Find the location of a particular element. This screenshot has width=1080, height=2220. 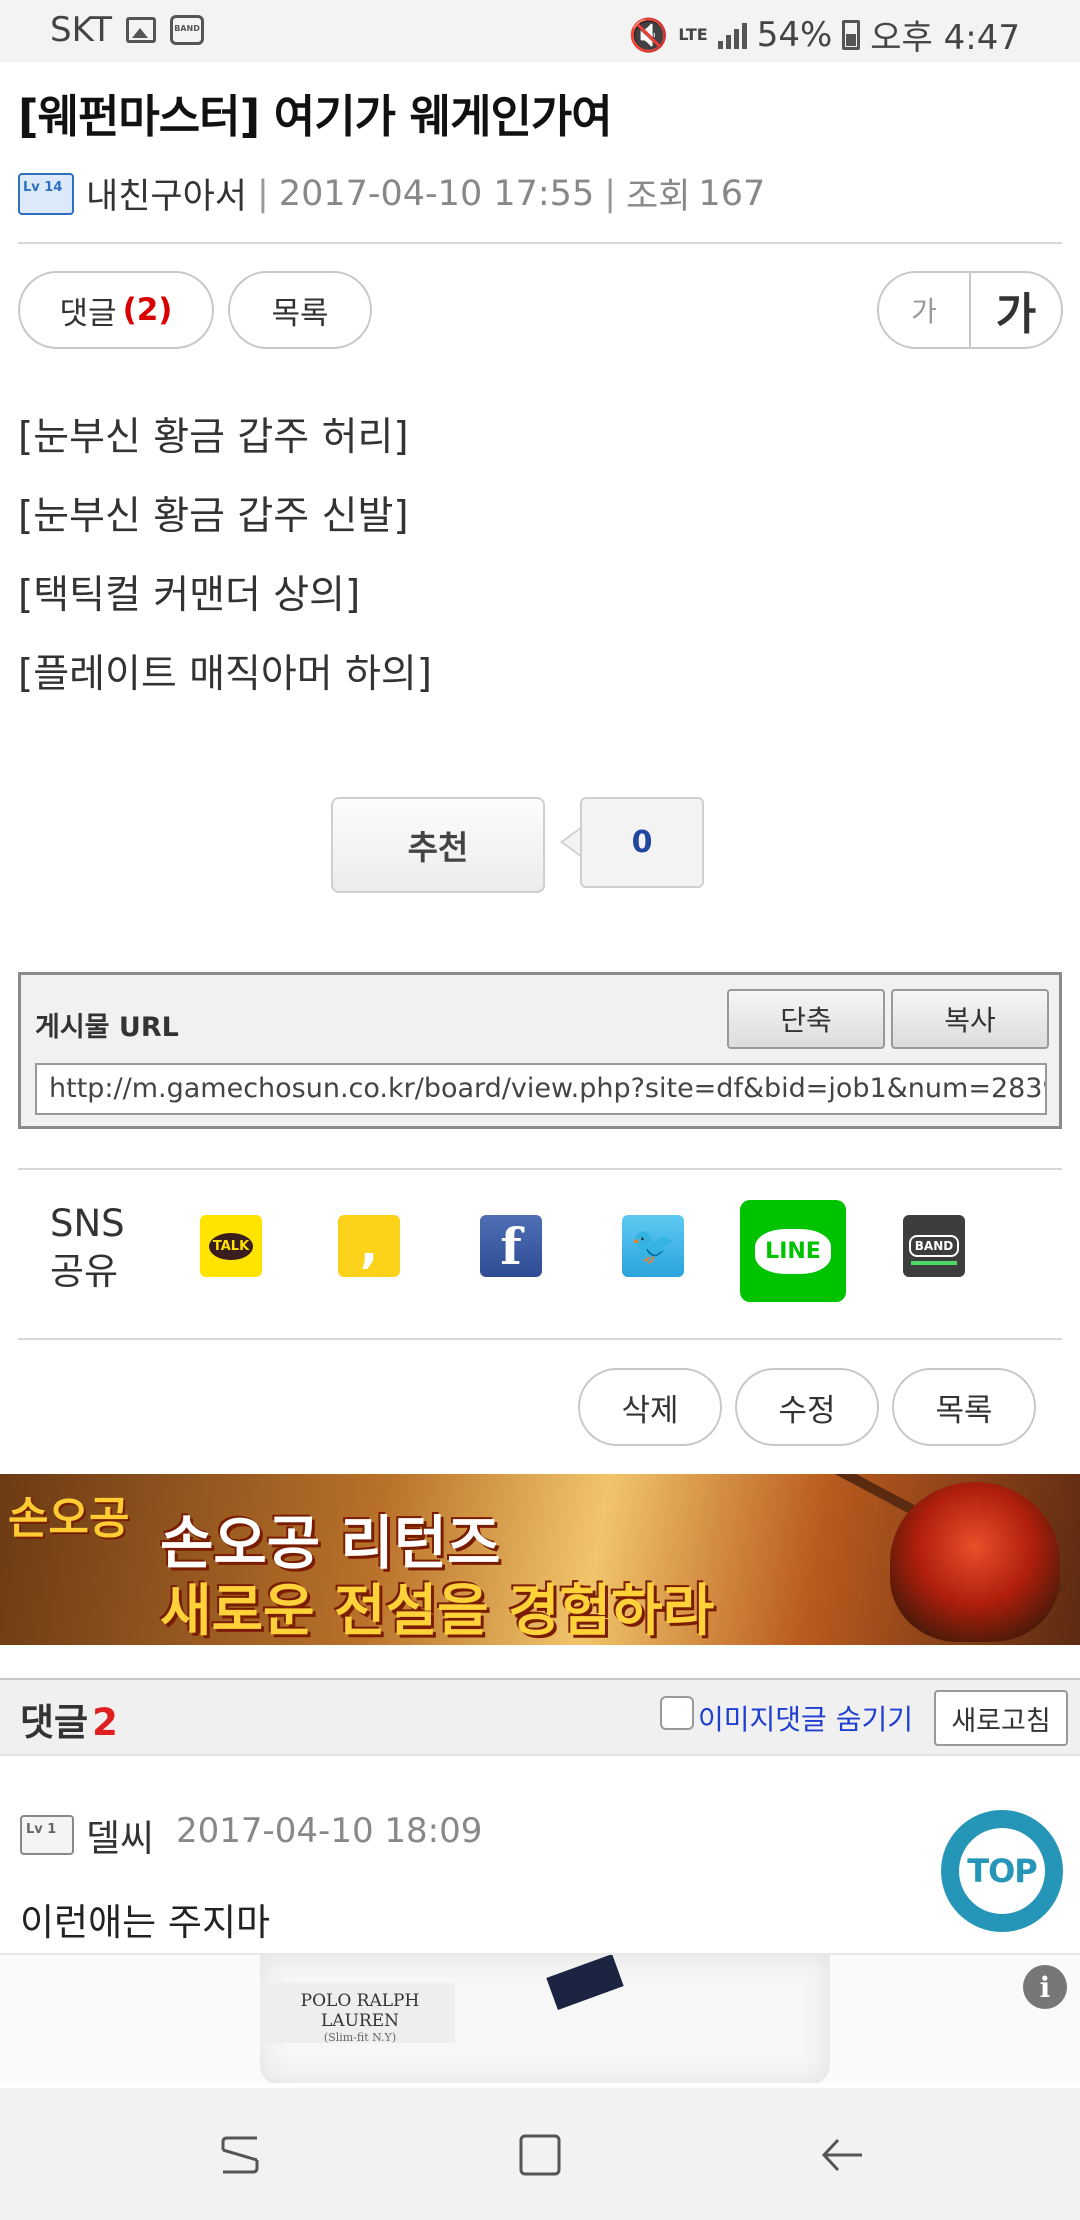

ad-brand: POLO RALPH LAUREN is located at coordinates (360, 2011).